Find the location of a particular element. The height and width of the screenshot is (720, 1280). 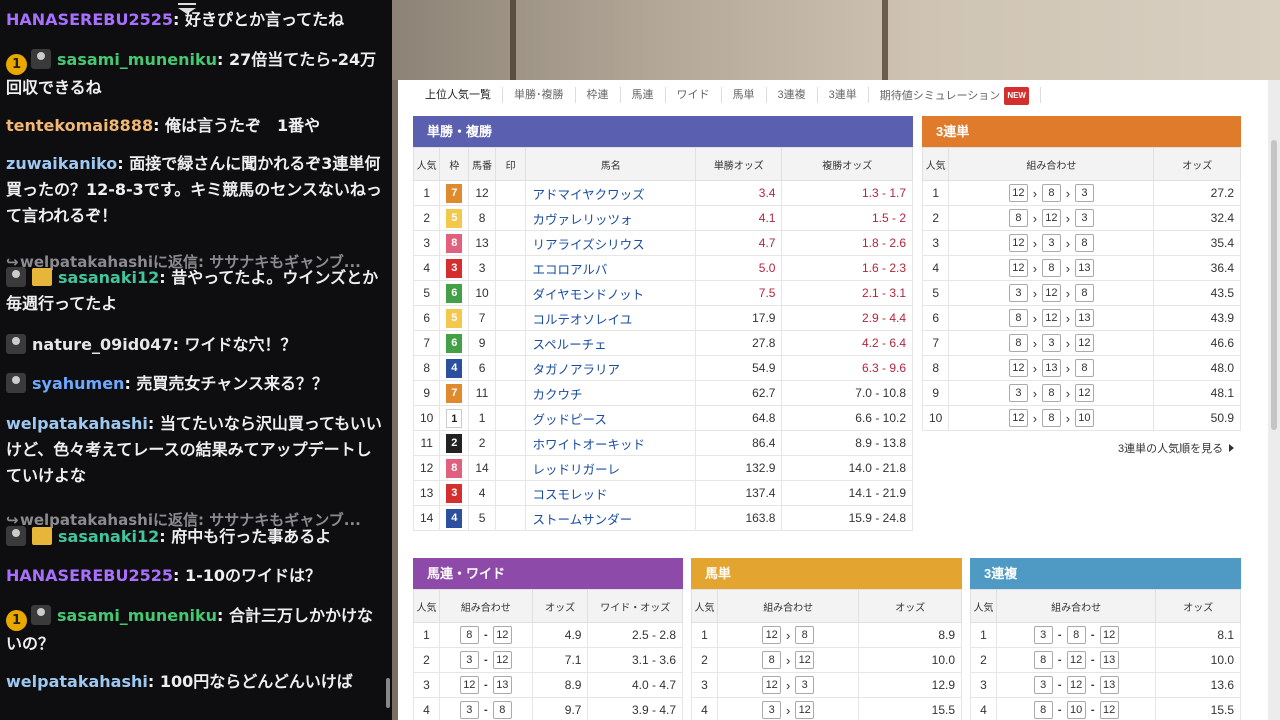

horse-name-cell: グッドピース is located at coordinates (611, 418).